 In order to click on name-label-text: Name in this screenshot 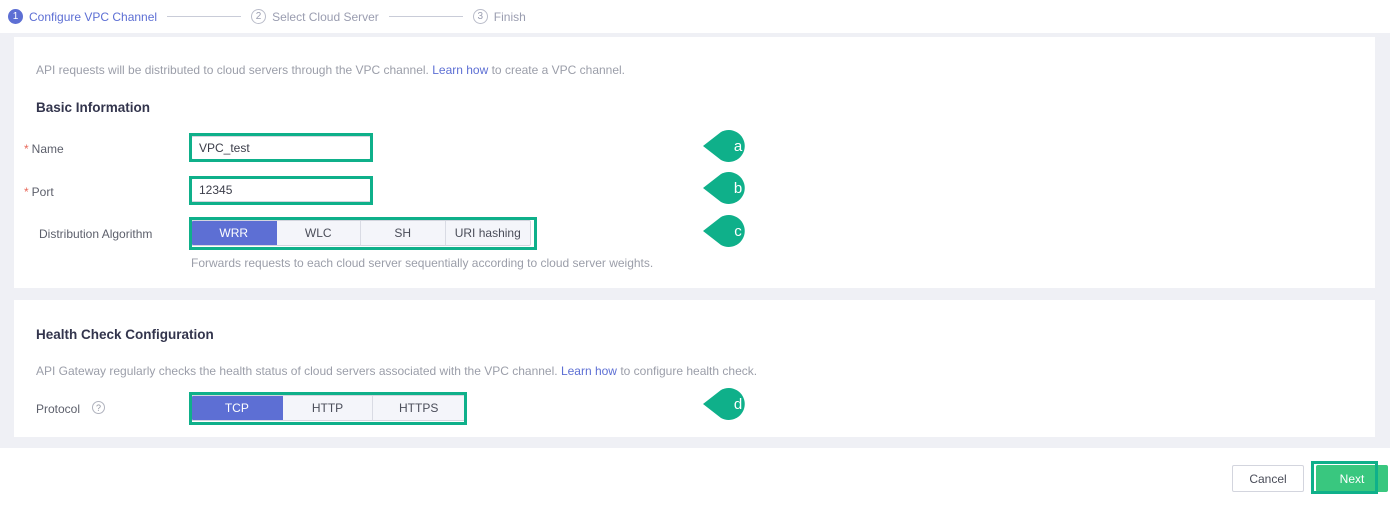, I will do `click(47, 149)`.